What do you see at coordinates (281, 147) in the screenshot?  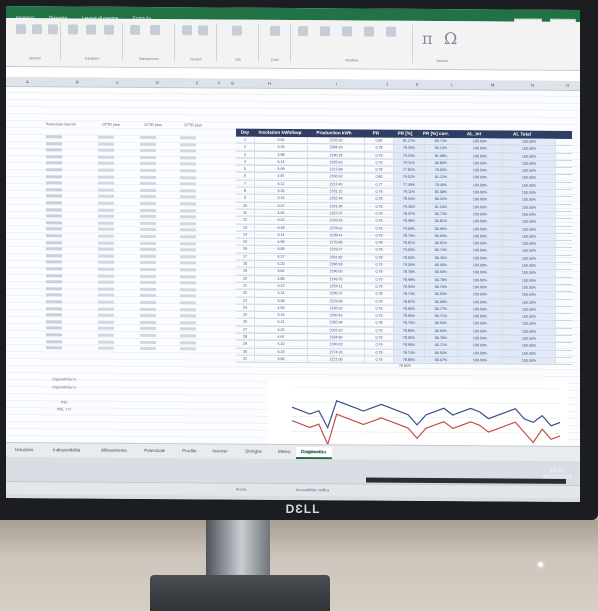 I see `table-cell: 5.25` at bounding box center [281, 147].